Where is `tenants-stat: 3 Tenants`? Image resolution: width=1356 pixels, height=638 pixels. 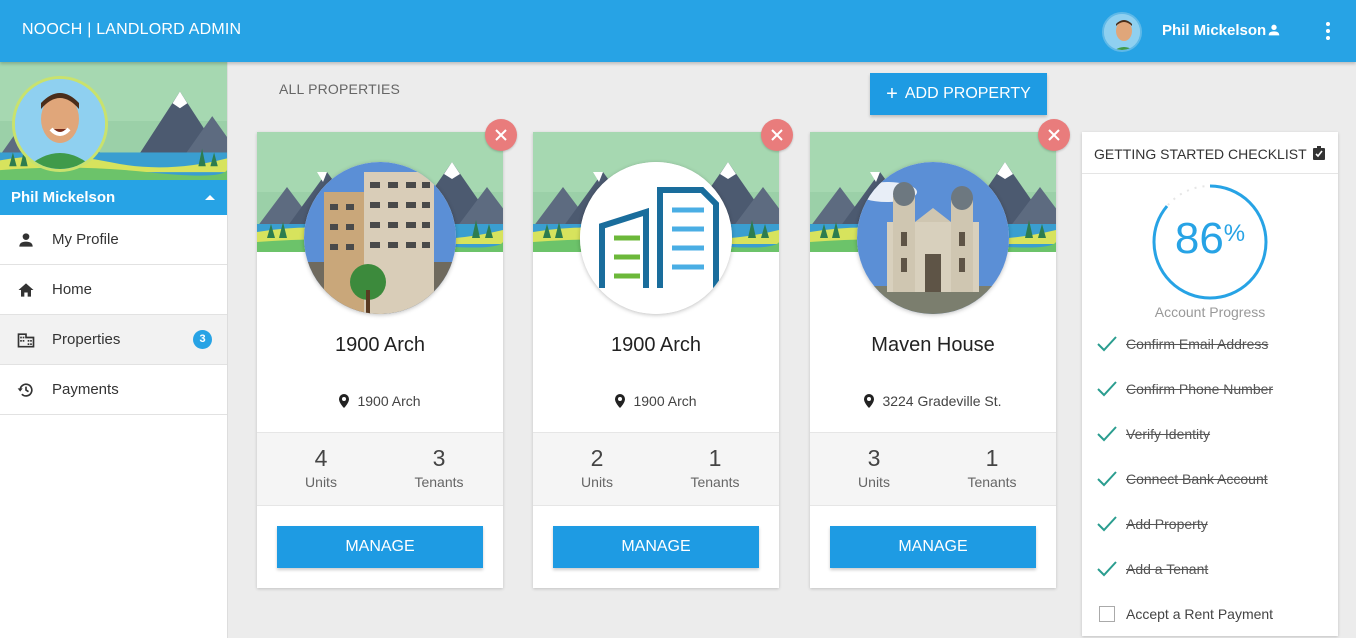 tenants-stat: 3 Tenants is located at coordinates (439, 467).